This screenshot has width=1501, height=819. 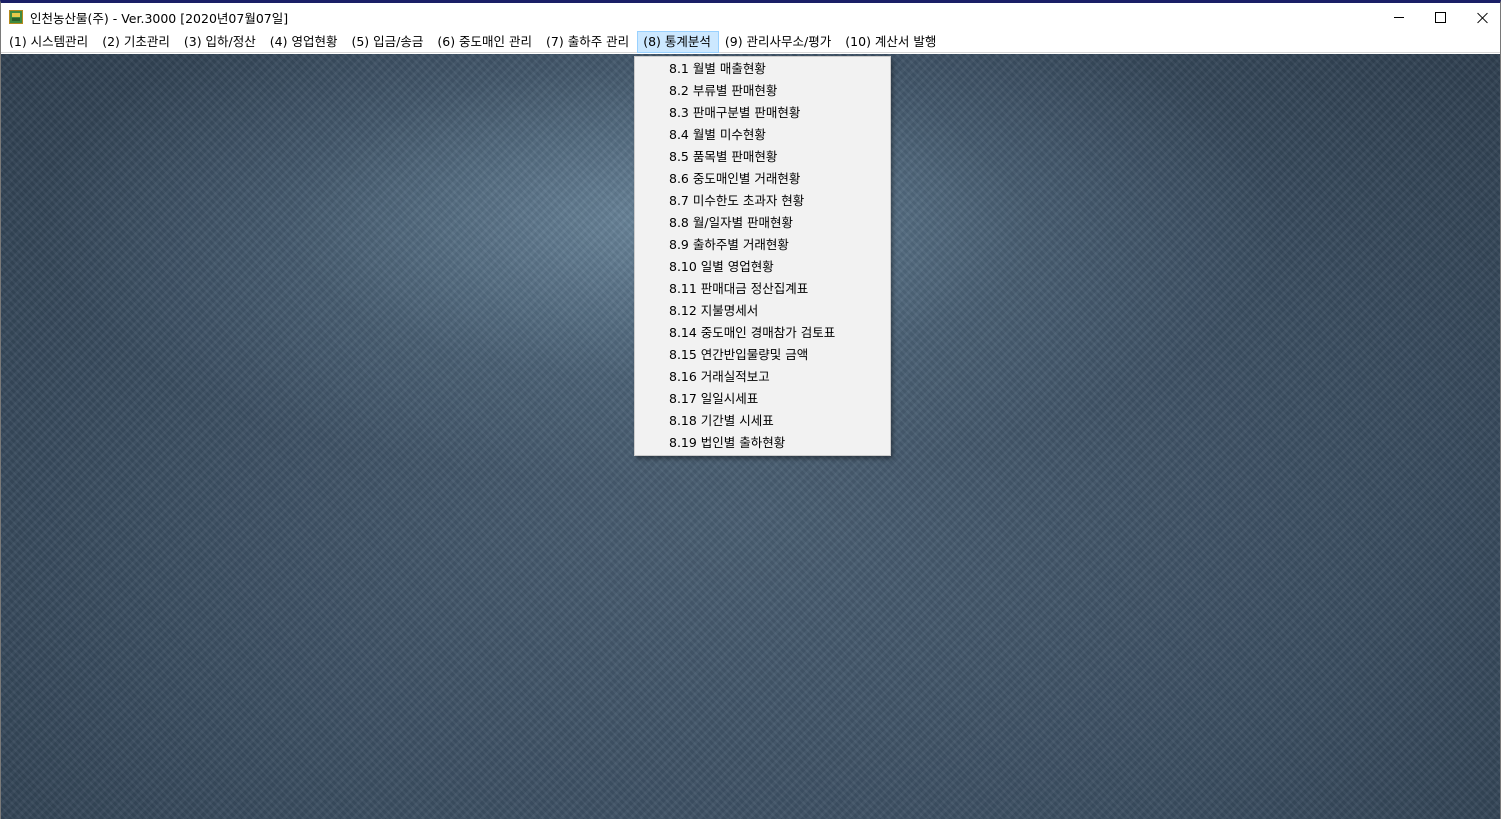 I want to click on maximize-button, so click(x=1440, y=17).